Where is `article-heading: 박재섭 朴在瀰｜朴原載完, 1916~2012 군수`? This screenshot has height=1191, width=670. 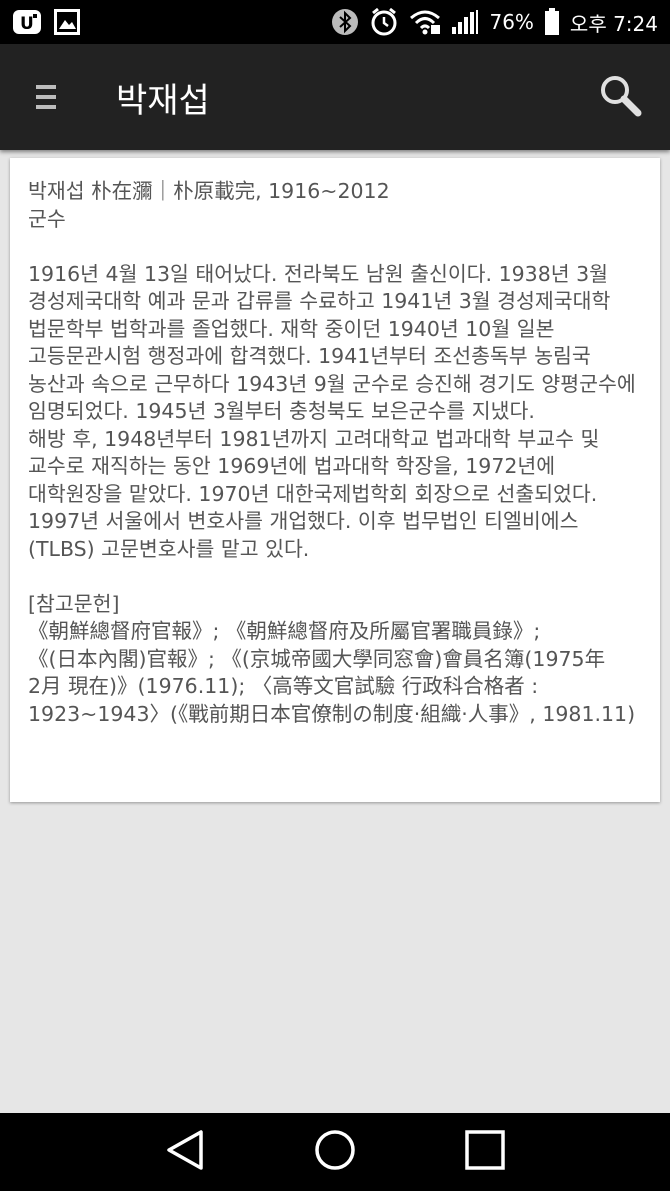 article-heading: 박재섭 朴在瀰｜朴原載完, 1916~2012 군수 is located at coordinates (209, 205).